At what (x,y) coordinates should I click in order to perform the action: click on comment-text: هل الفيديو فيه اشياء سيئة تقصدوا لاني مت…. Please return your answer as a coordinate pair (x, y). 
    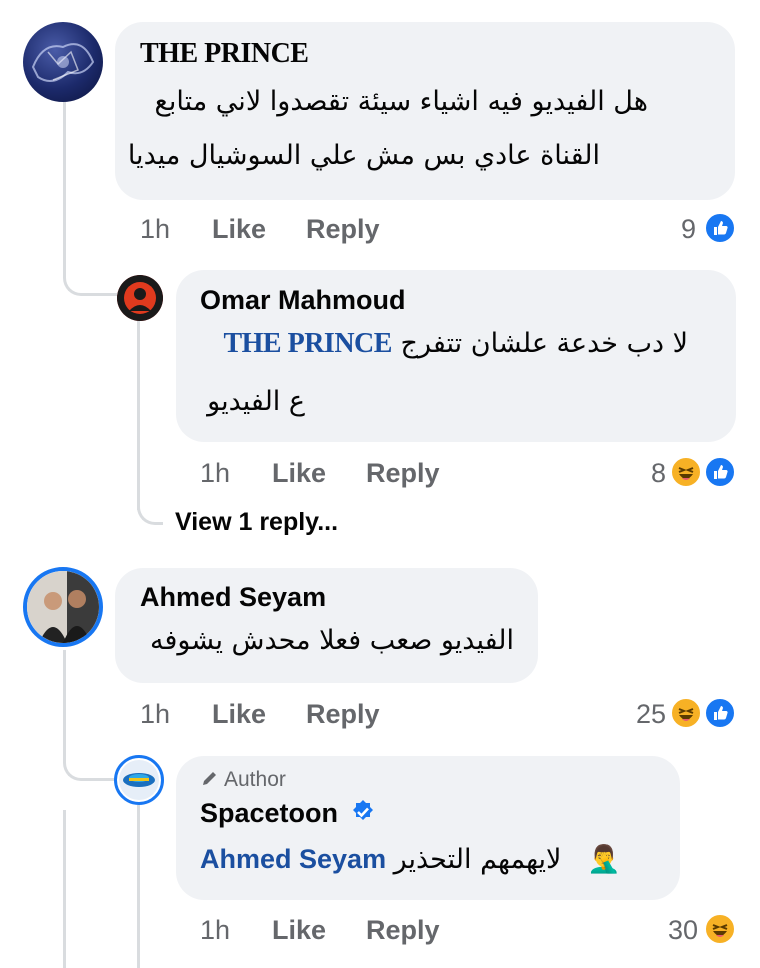
    Looking at the image, I should click on (401, 101).